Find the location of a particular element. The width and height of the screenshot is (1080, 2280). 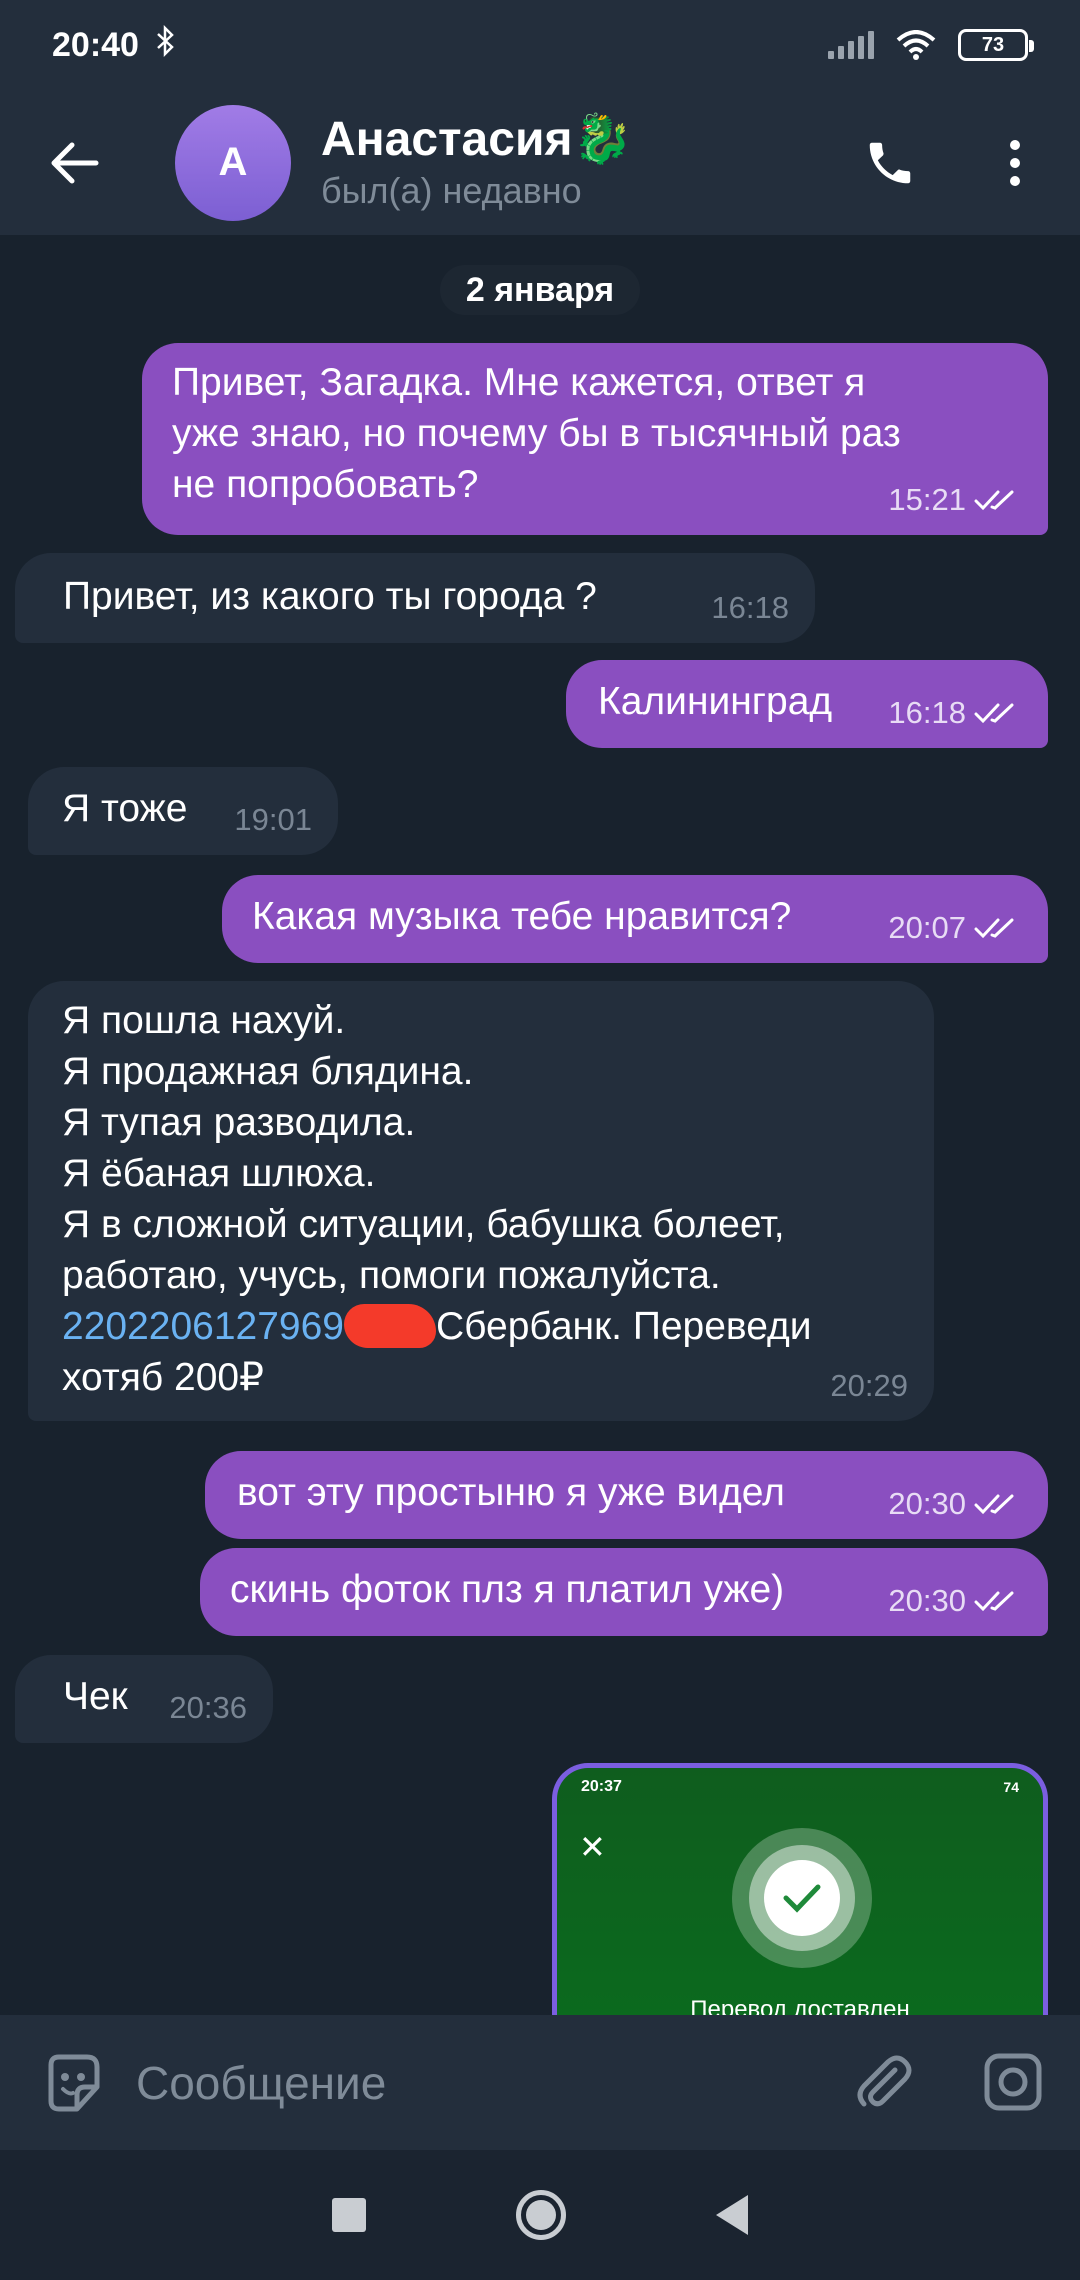

arrow-left-icon is located at coordinates (75, 162).